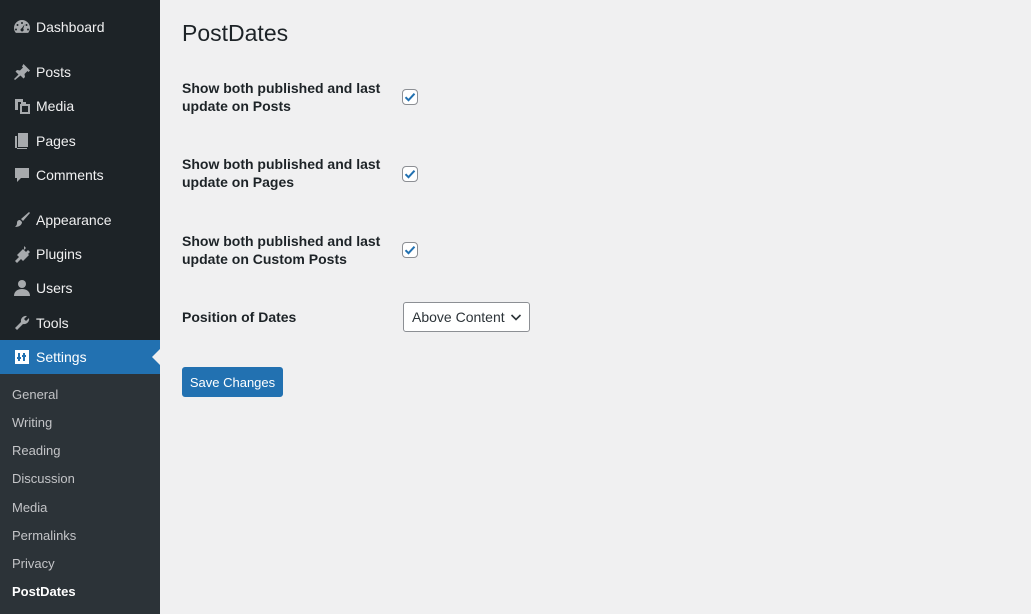  I want to click on pin-icon, so click(18, 72).